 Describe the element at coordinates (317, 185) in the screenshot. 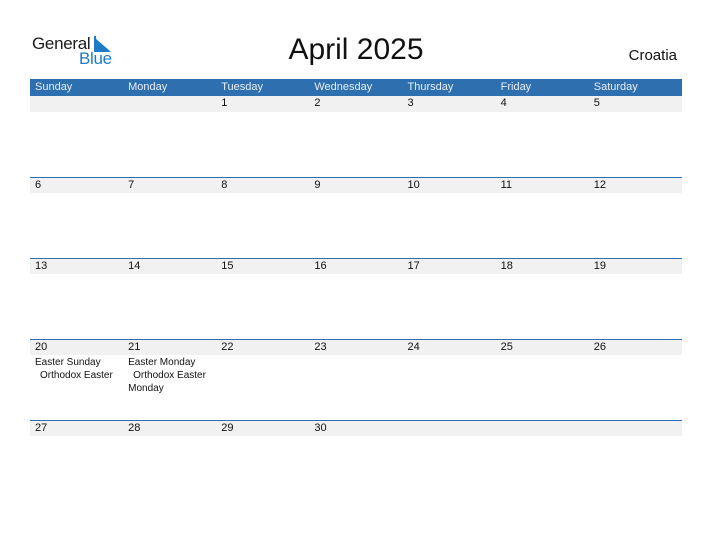

I see `day-cell: 9` at that location.